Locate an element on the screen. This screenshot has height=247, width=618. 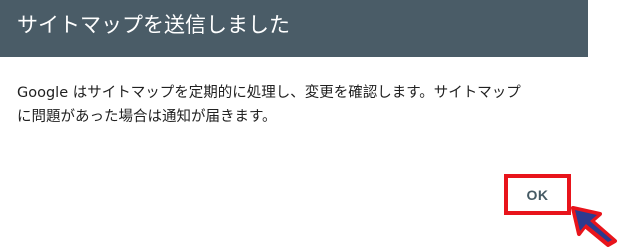
ok-button: OK is located at coordinates (537, 194).